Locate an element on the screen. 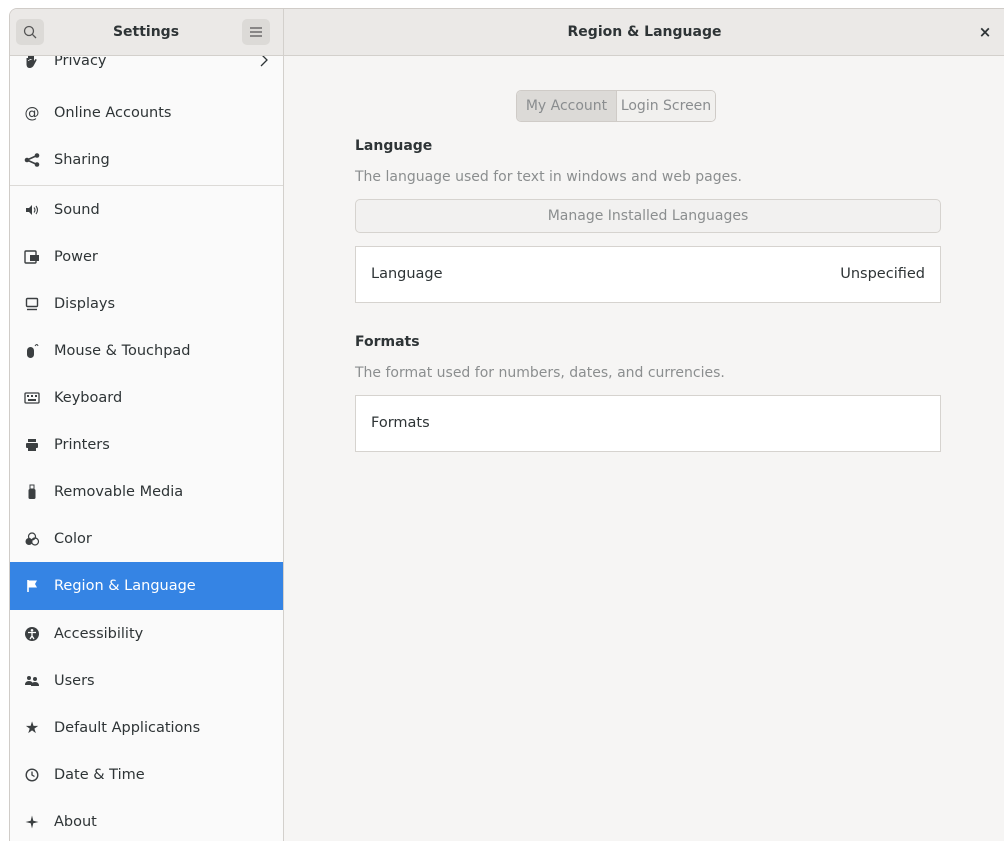 Image resolution: width=1004 pixels, height=841 pixels. sidebar-item-mouse-touchpad: Mouse & Touchpad is located at coordinates (146, 350).